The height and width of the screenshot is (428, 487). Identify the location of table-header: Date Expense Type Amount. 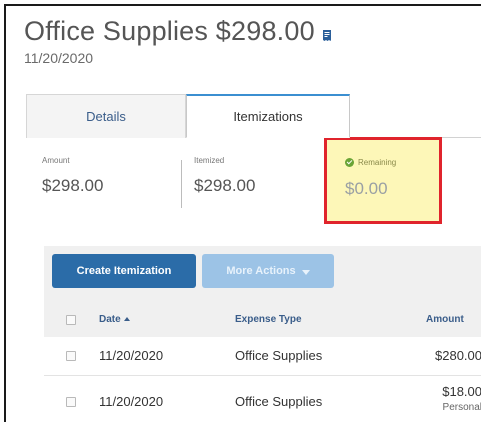
(262, 319).